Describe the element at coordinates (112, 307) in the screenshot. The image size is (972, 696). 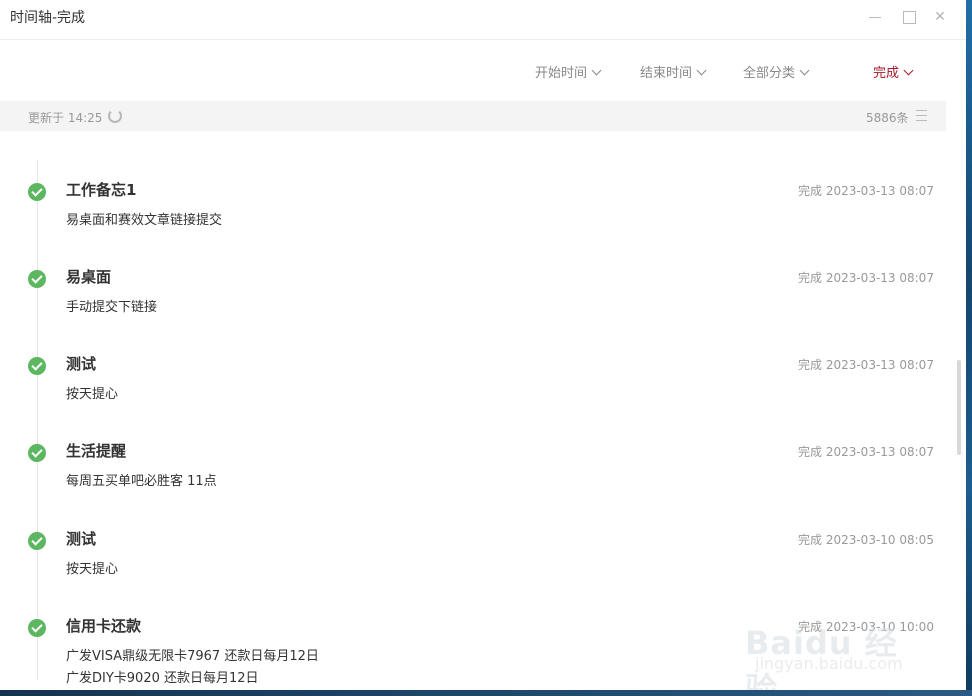
I see `entry-description: 手动提交下链接` at that location.